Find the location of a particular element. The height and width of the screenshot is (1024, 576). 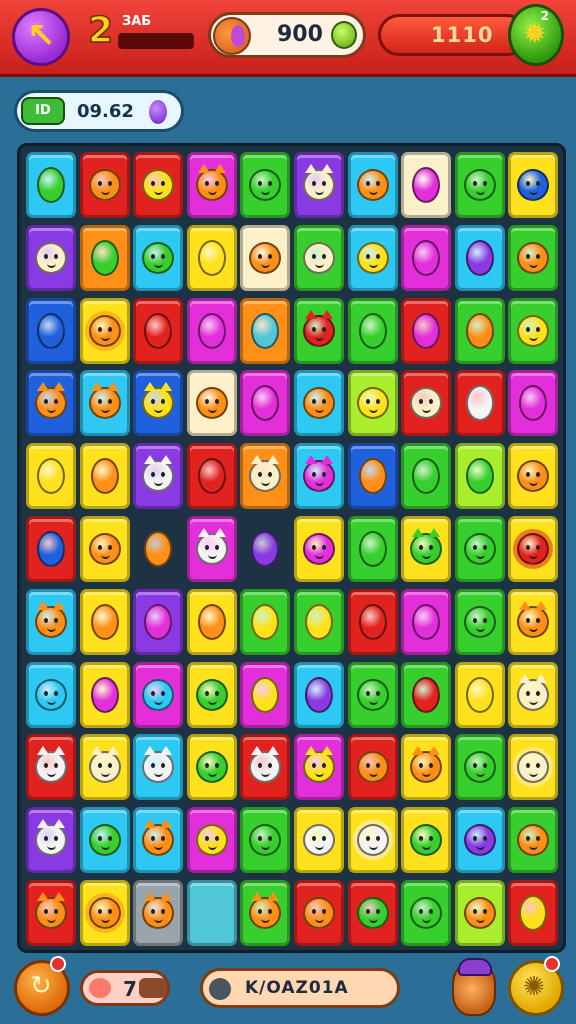

back-button: ↖ is located at coordinates (41, 37).